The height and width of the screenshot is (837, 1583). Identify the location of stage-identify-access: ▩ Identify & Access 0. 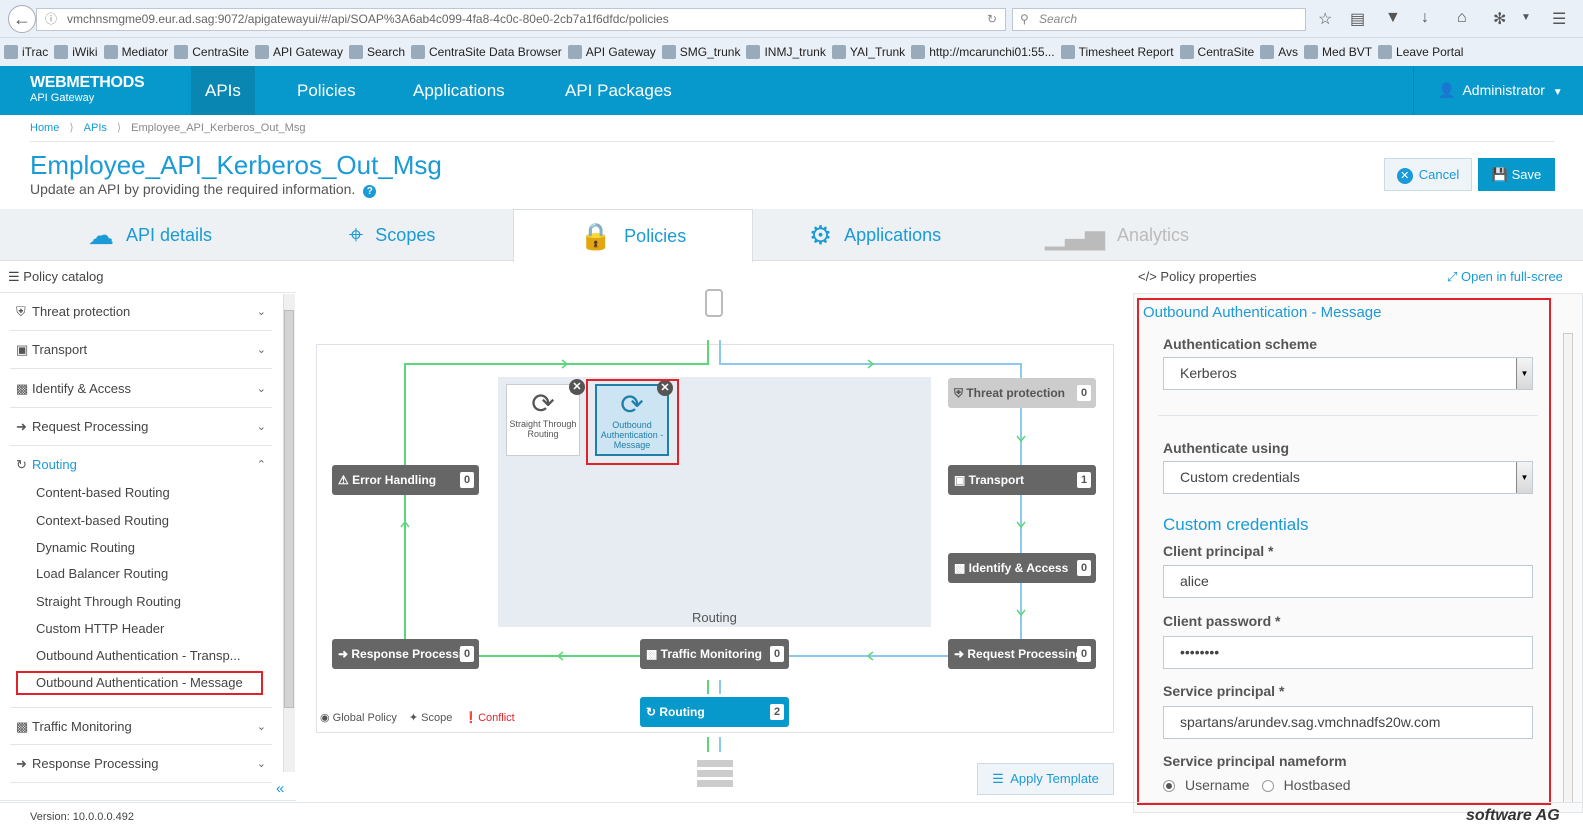
(1022, 568).